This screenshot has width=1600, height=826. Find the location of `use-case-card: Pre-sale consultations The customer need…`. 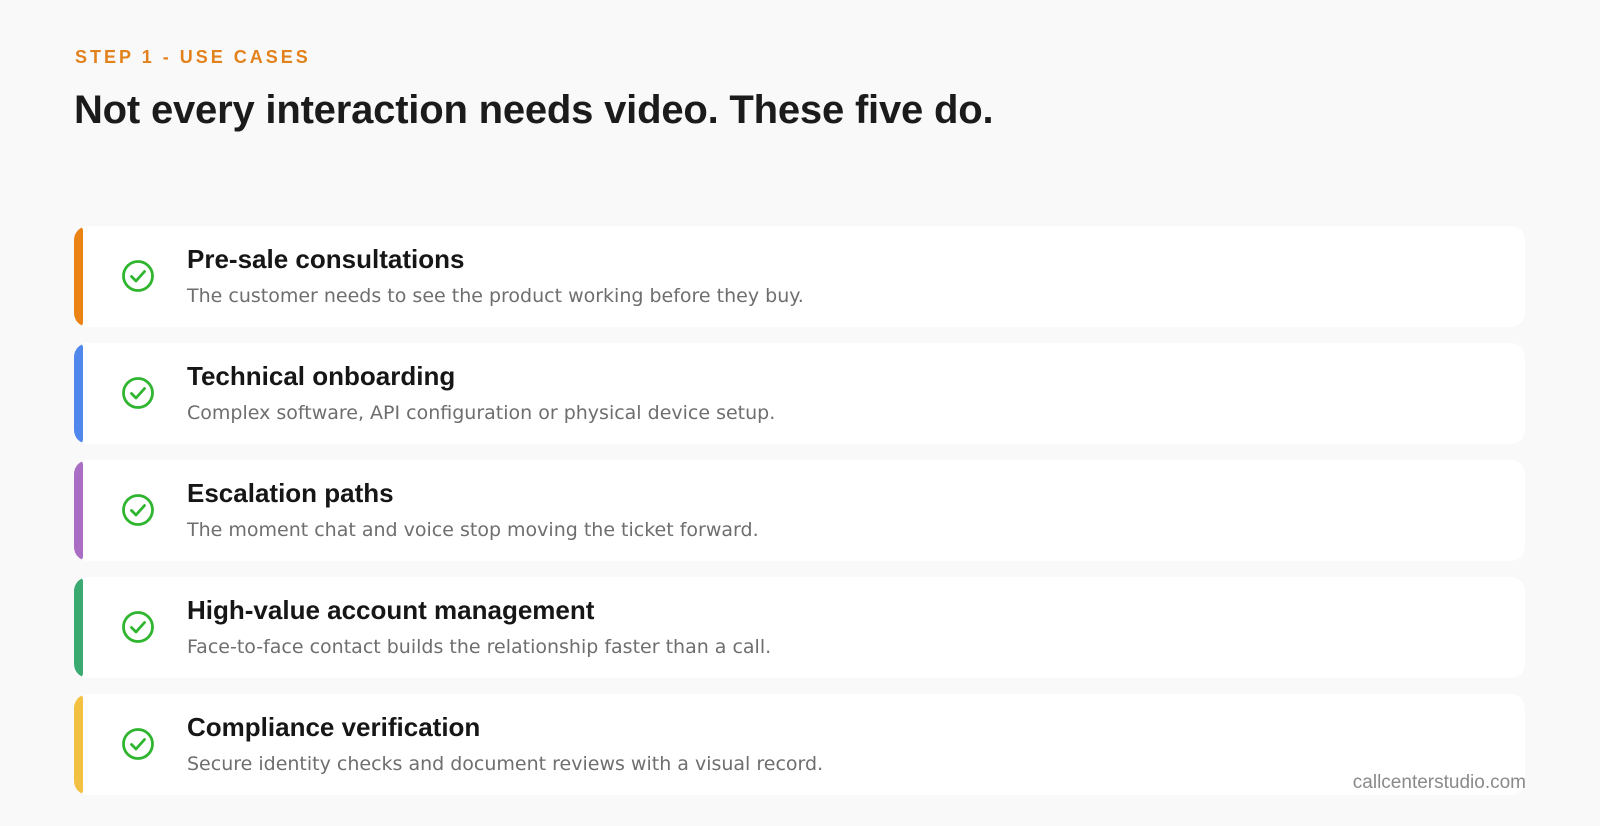

use-case-card: Pre-sale consultations The customer need… is located at coordinates (799, 276).